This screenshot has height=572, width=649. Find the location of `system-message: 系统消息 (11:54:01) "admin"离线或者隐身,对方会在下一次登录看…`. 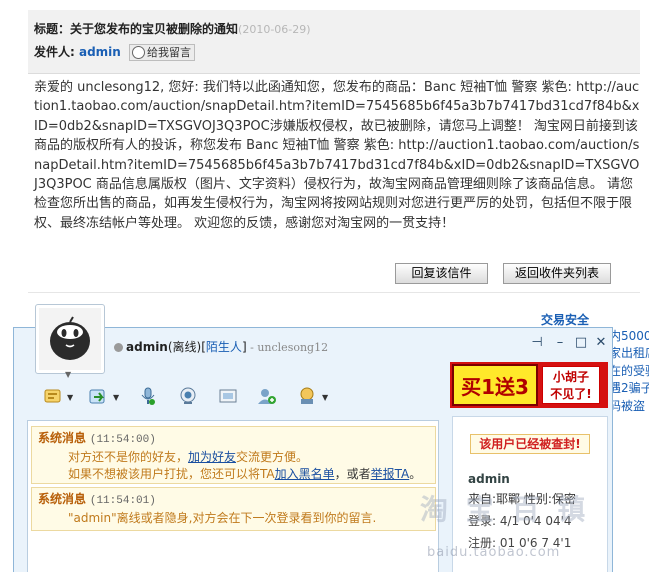

system-message: 系统消息 (11:54:01) "admin"离线或者隐身,对方会在下一次登录看… is located at coordinates (233, 509).